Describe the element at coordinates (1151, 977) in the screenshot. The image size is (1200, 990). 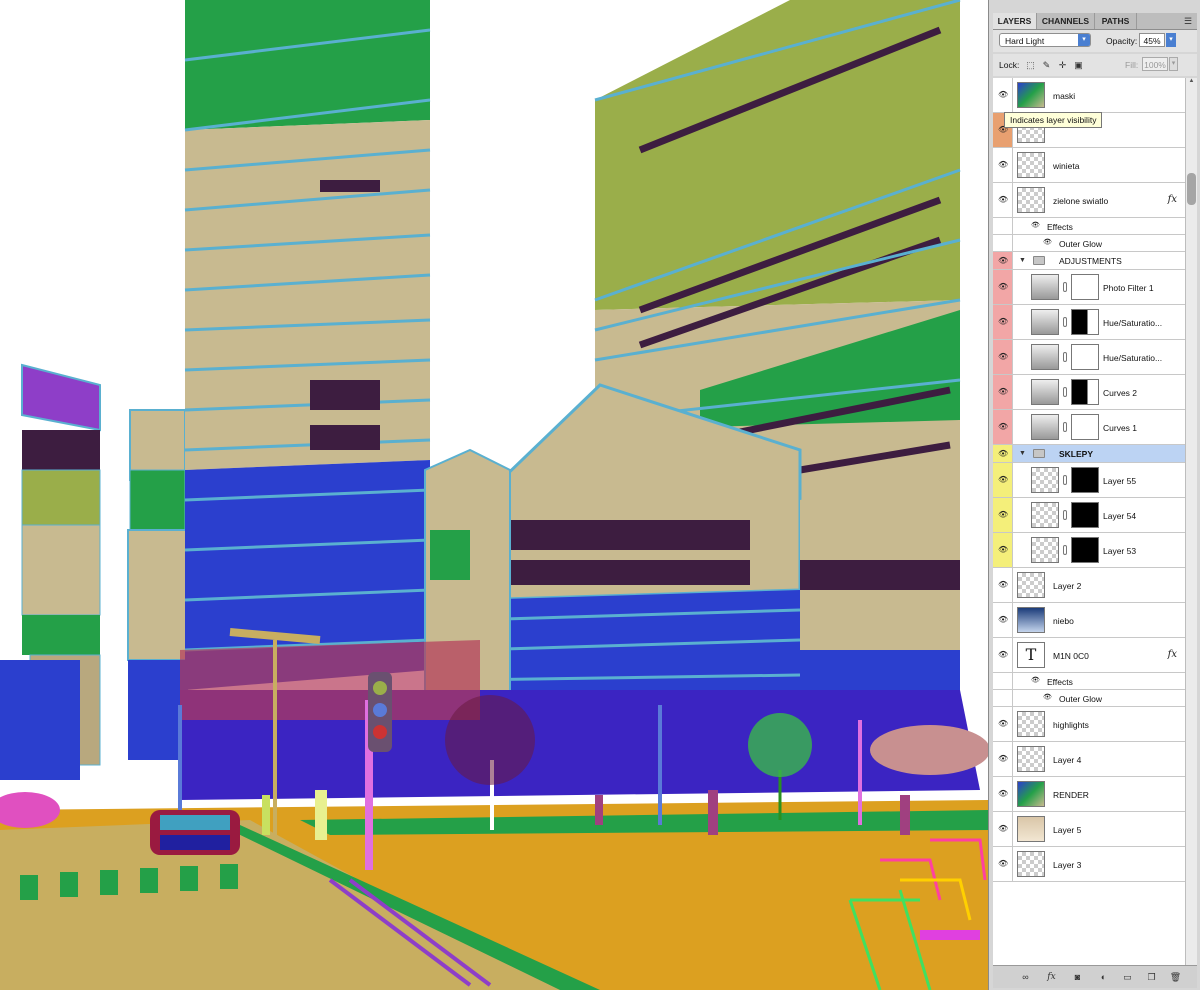
I see `new-layer-icon: ❐` at that location.